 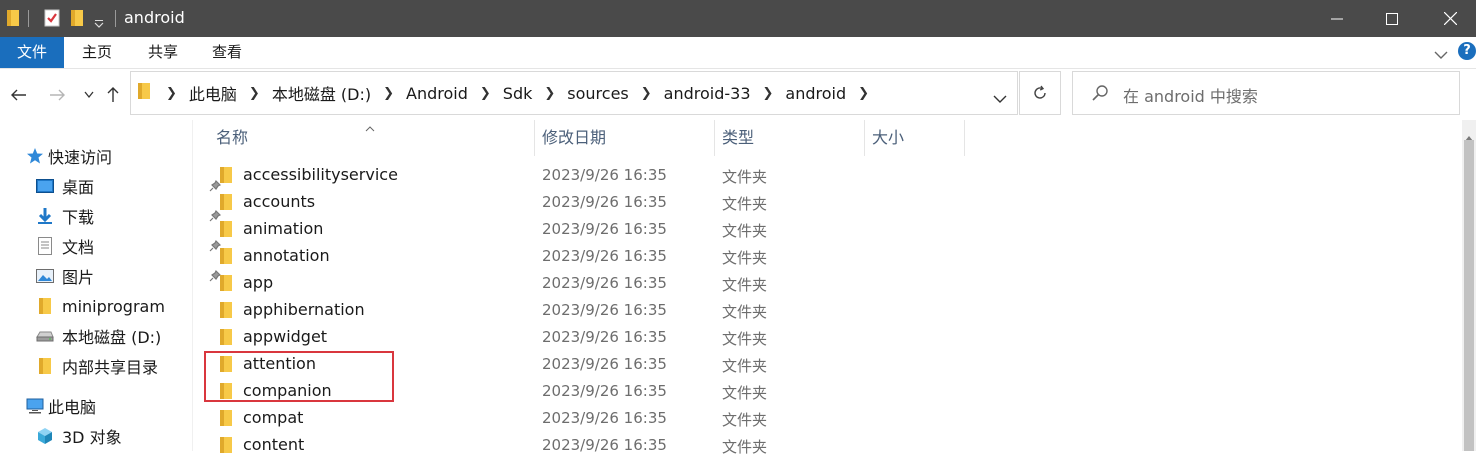 I want to click on ribbon: 文件 主页 共享 查看 ?, so click(x=738, y=53).